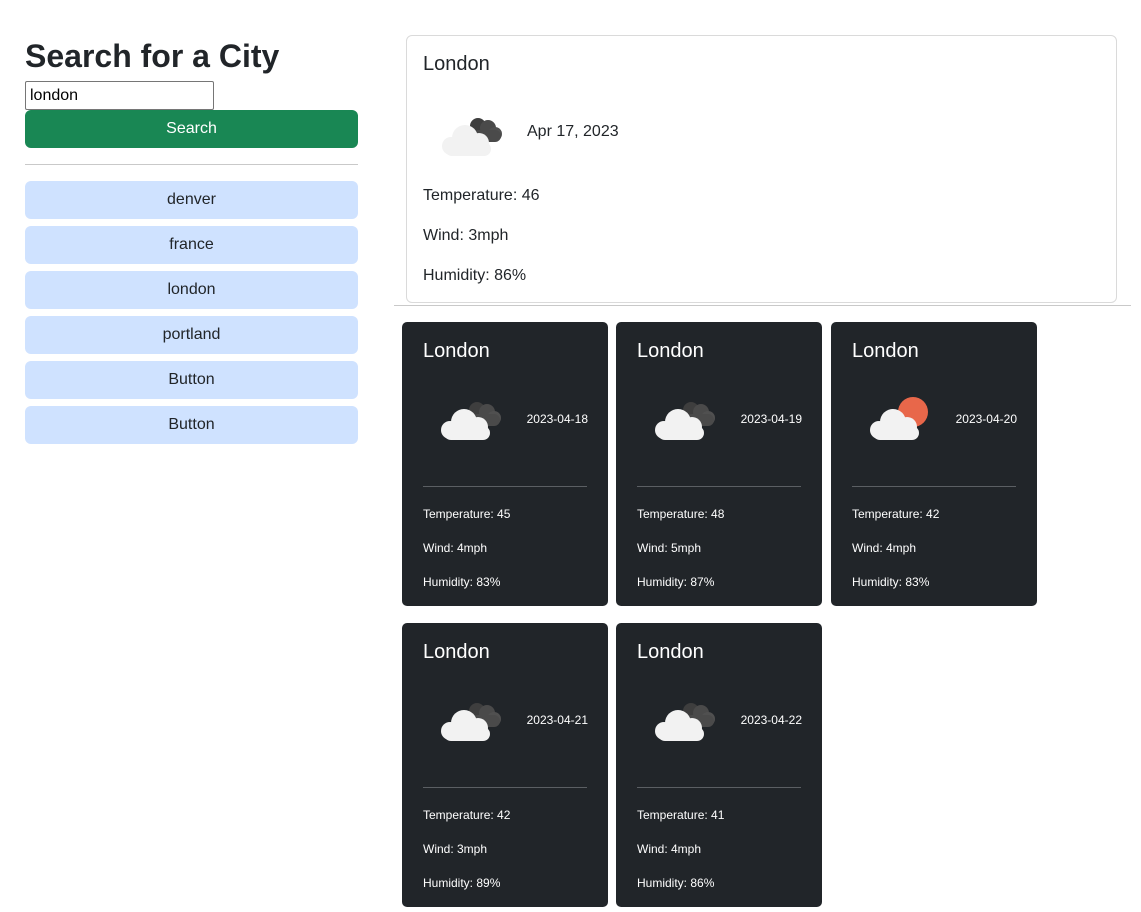 This screenshot has width=1141, height=912. I want to click on forecast-date: 2023-04-22, so click(771, 720).